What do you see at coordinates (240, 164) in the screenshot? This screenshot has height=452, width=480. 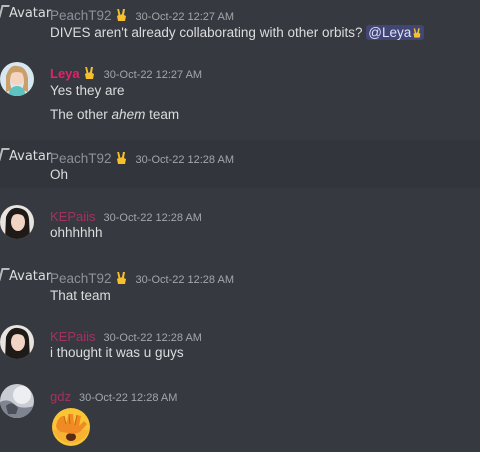 I see `message-peach-2: Avatar PeachT92 30-Oct-22 12:28 AM Oh` at bounding box center [240, 164].